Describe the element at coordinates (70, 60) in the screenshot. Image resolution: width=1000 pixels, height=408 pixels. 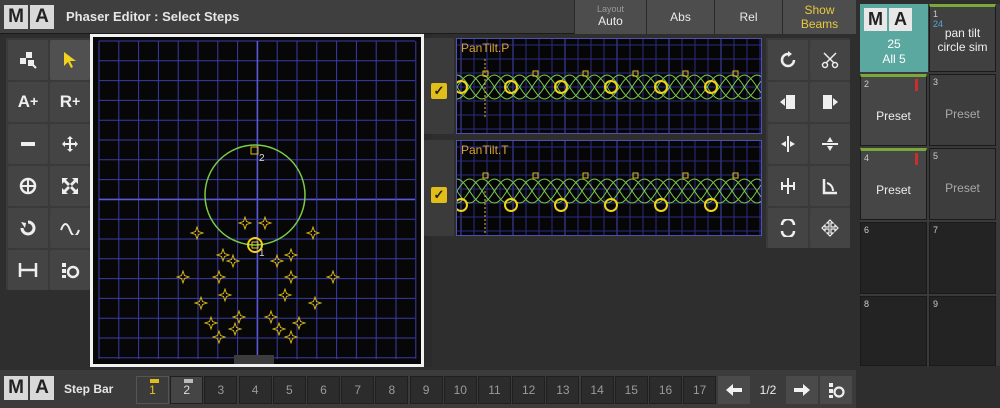
I see `pointer-icon` at that location.